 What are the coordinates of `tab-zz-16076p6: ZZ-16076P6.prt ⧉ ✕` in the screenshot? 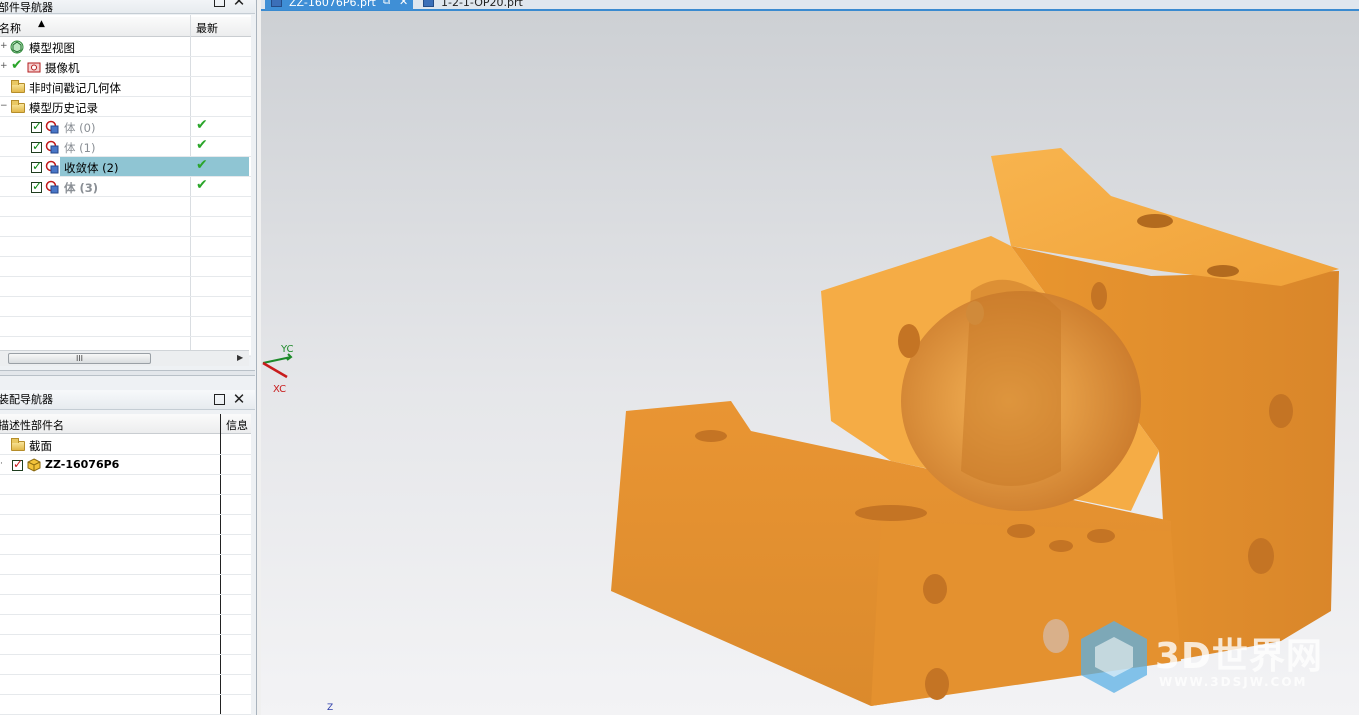 It's located at (339, 5).